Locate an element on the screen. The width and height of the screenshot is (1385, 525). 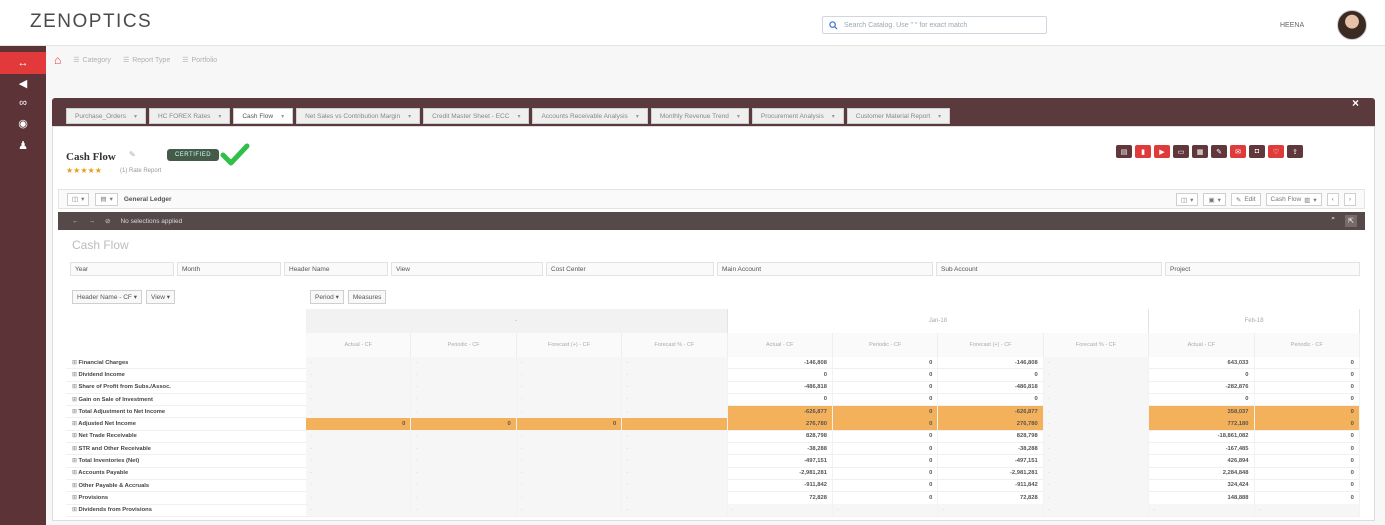
tab-hc-forex-rates: HC FOREX Rates ▾ is located at coordinates (189, 116).